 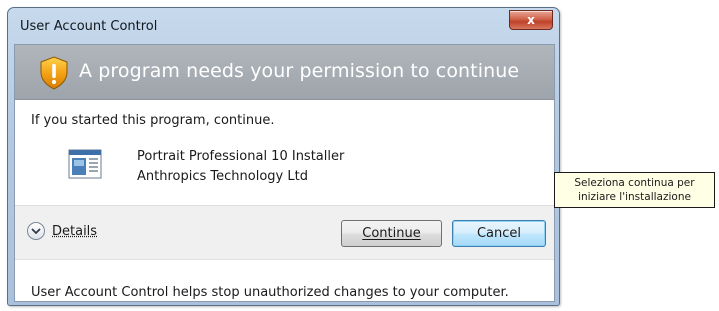 What do you see at coordinates (36, 231) in the screenshot?
I see `chevron-down-icon` at bounding box center [36, 231].